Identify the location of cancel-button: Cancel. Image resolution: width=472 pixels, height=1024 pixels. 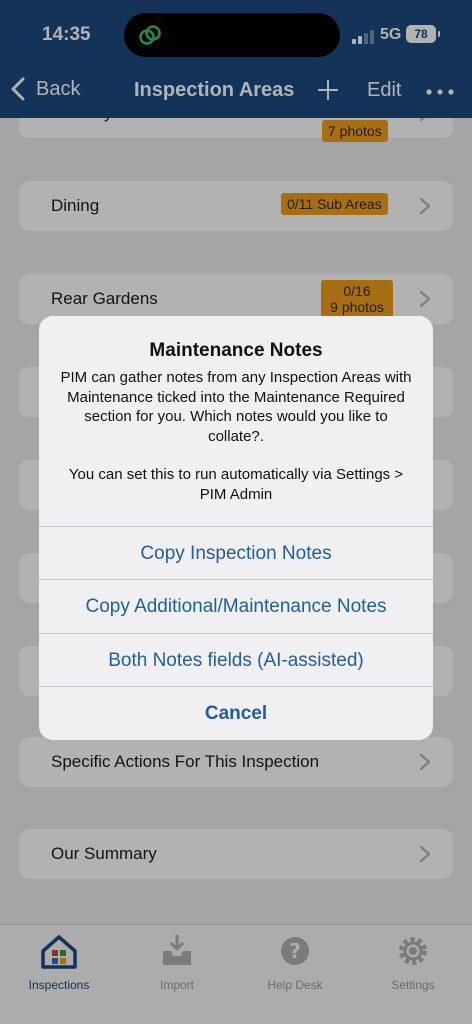
(236, 712).